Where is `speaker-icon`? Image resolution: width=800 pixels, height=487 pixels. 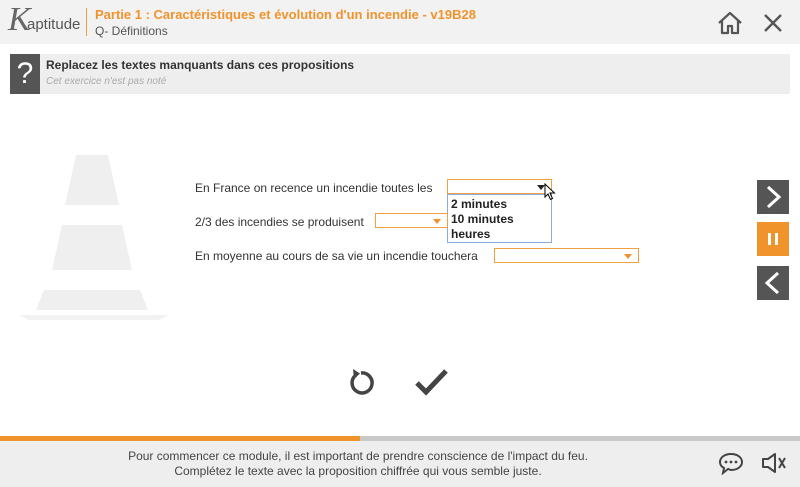
speaker-icon is located at coordinates (774, 463).